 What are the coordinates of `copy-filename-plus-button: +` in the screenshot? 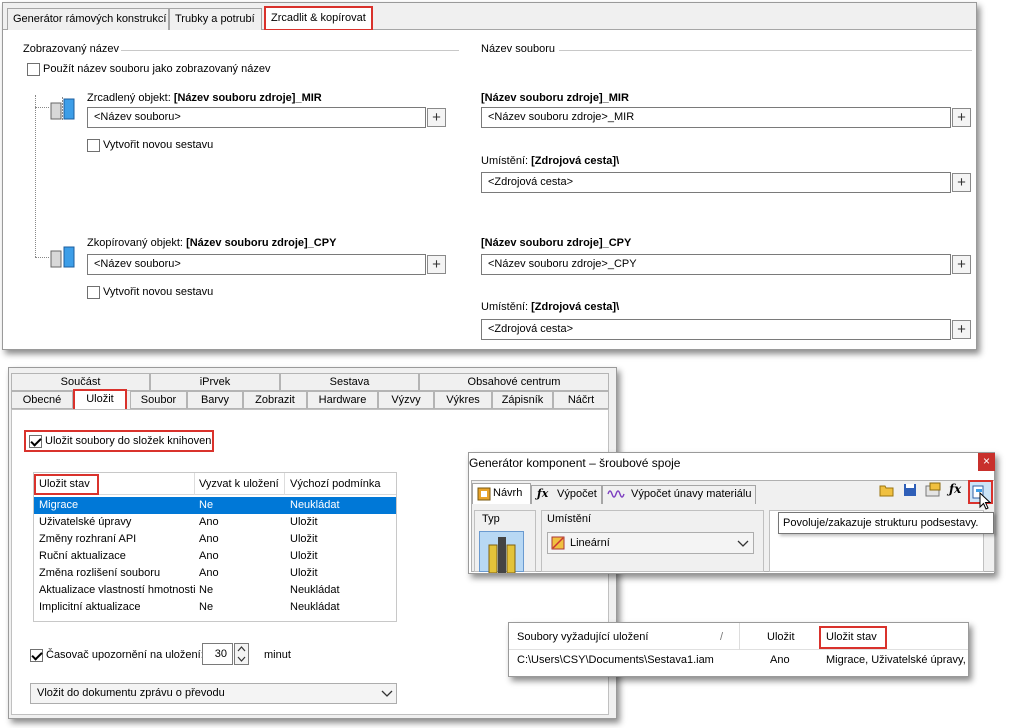 It's located at (961, 264).